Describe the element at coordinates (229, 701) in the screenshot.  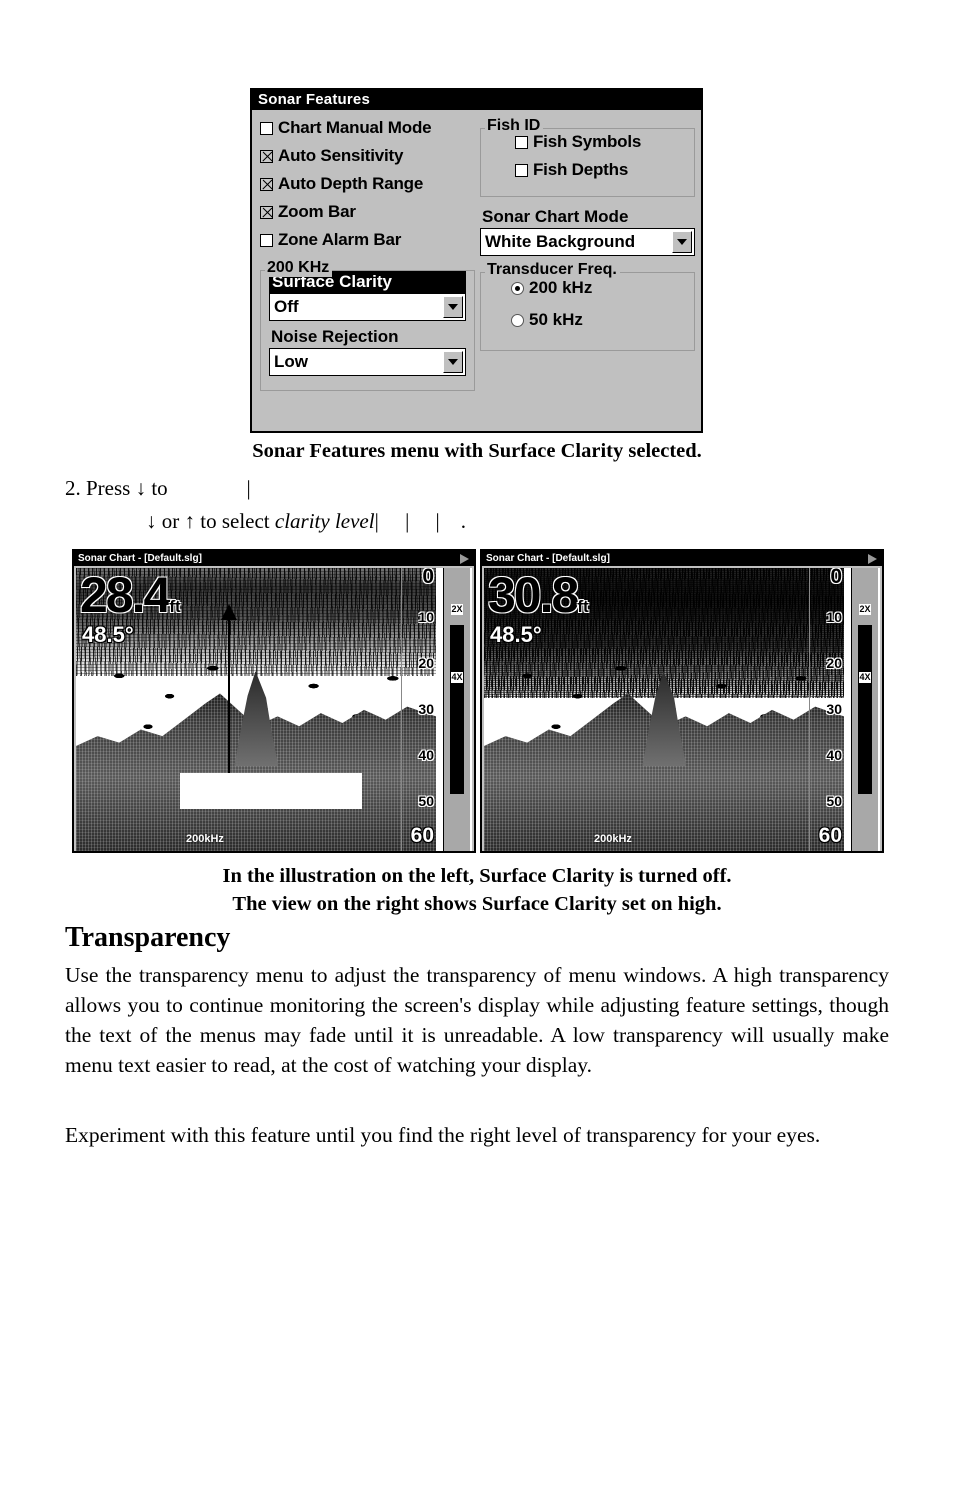
I see `annotation-arrow-icon` at that location.